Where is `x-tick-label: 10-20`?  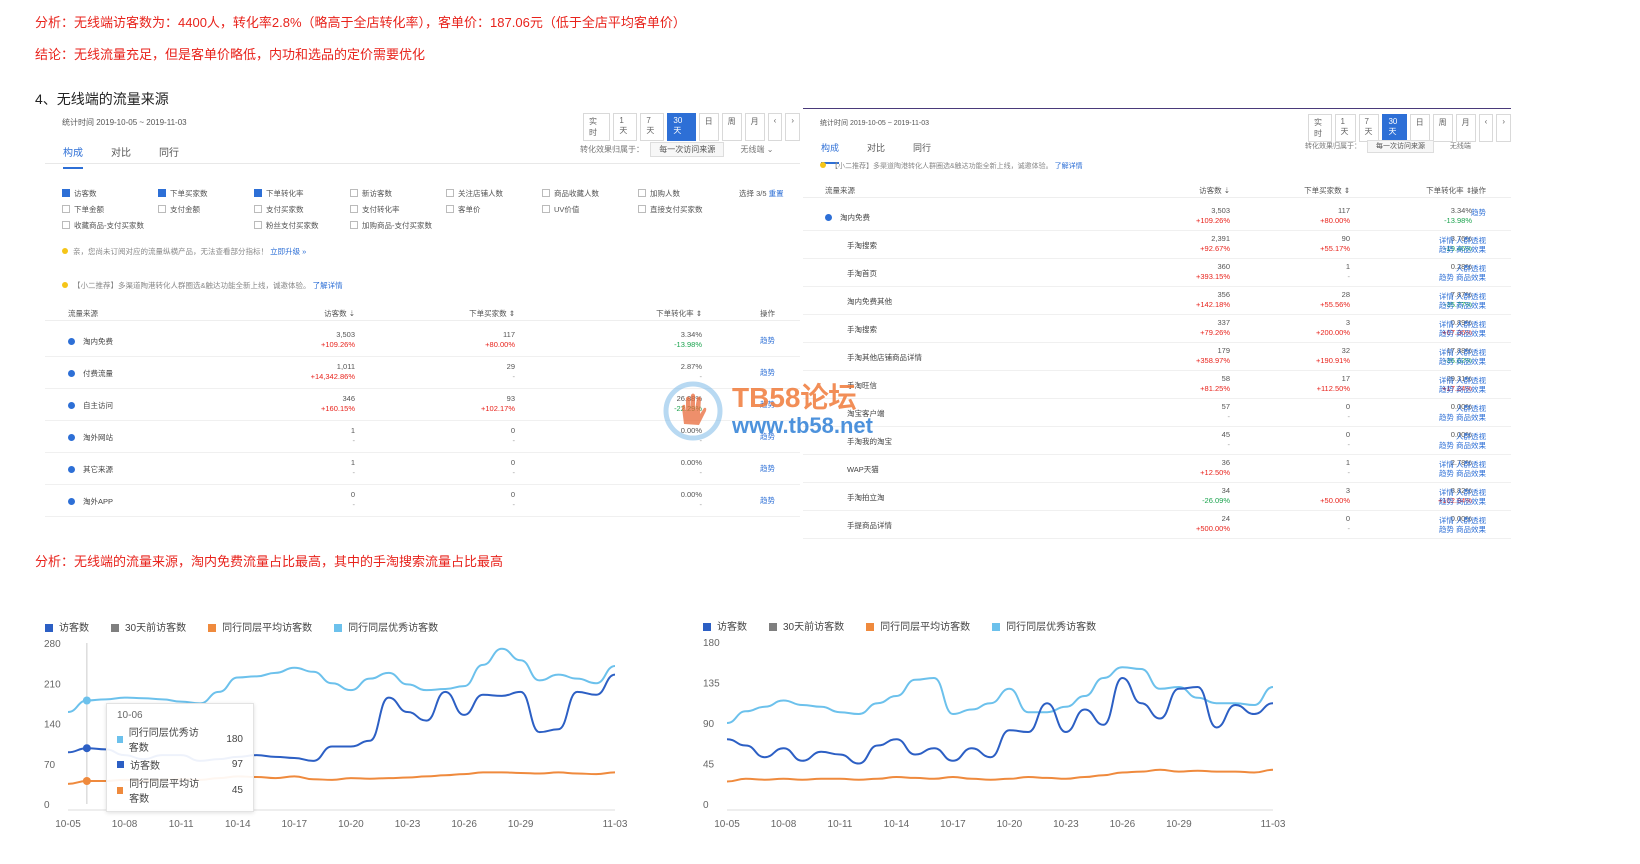
x-tick-label: 10-20 is located at coordinates (1010, 824).